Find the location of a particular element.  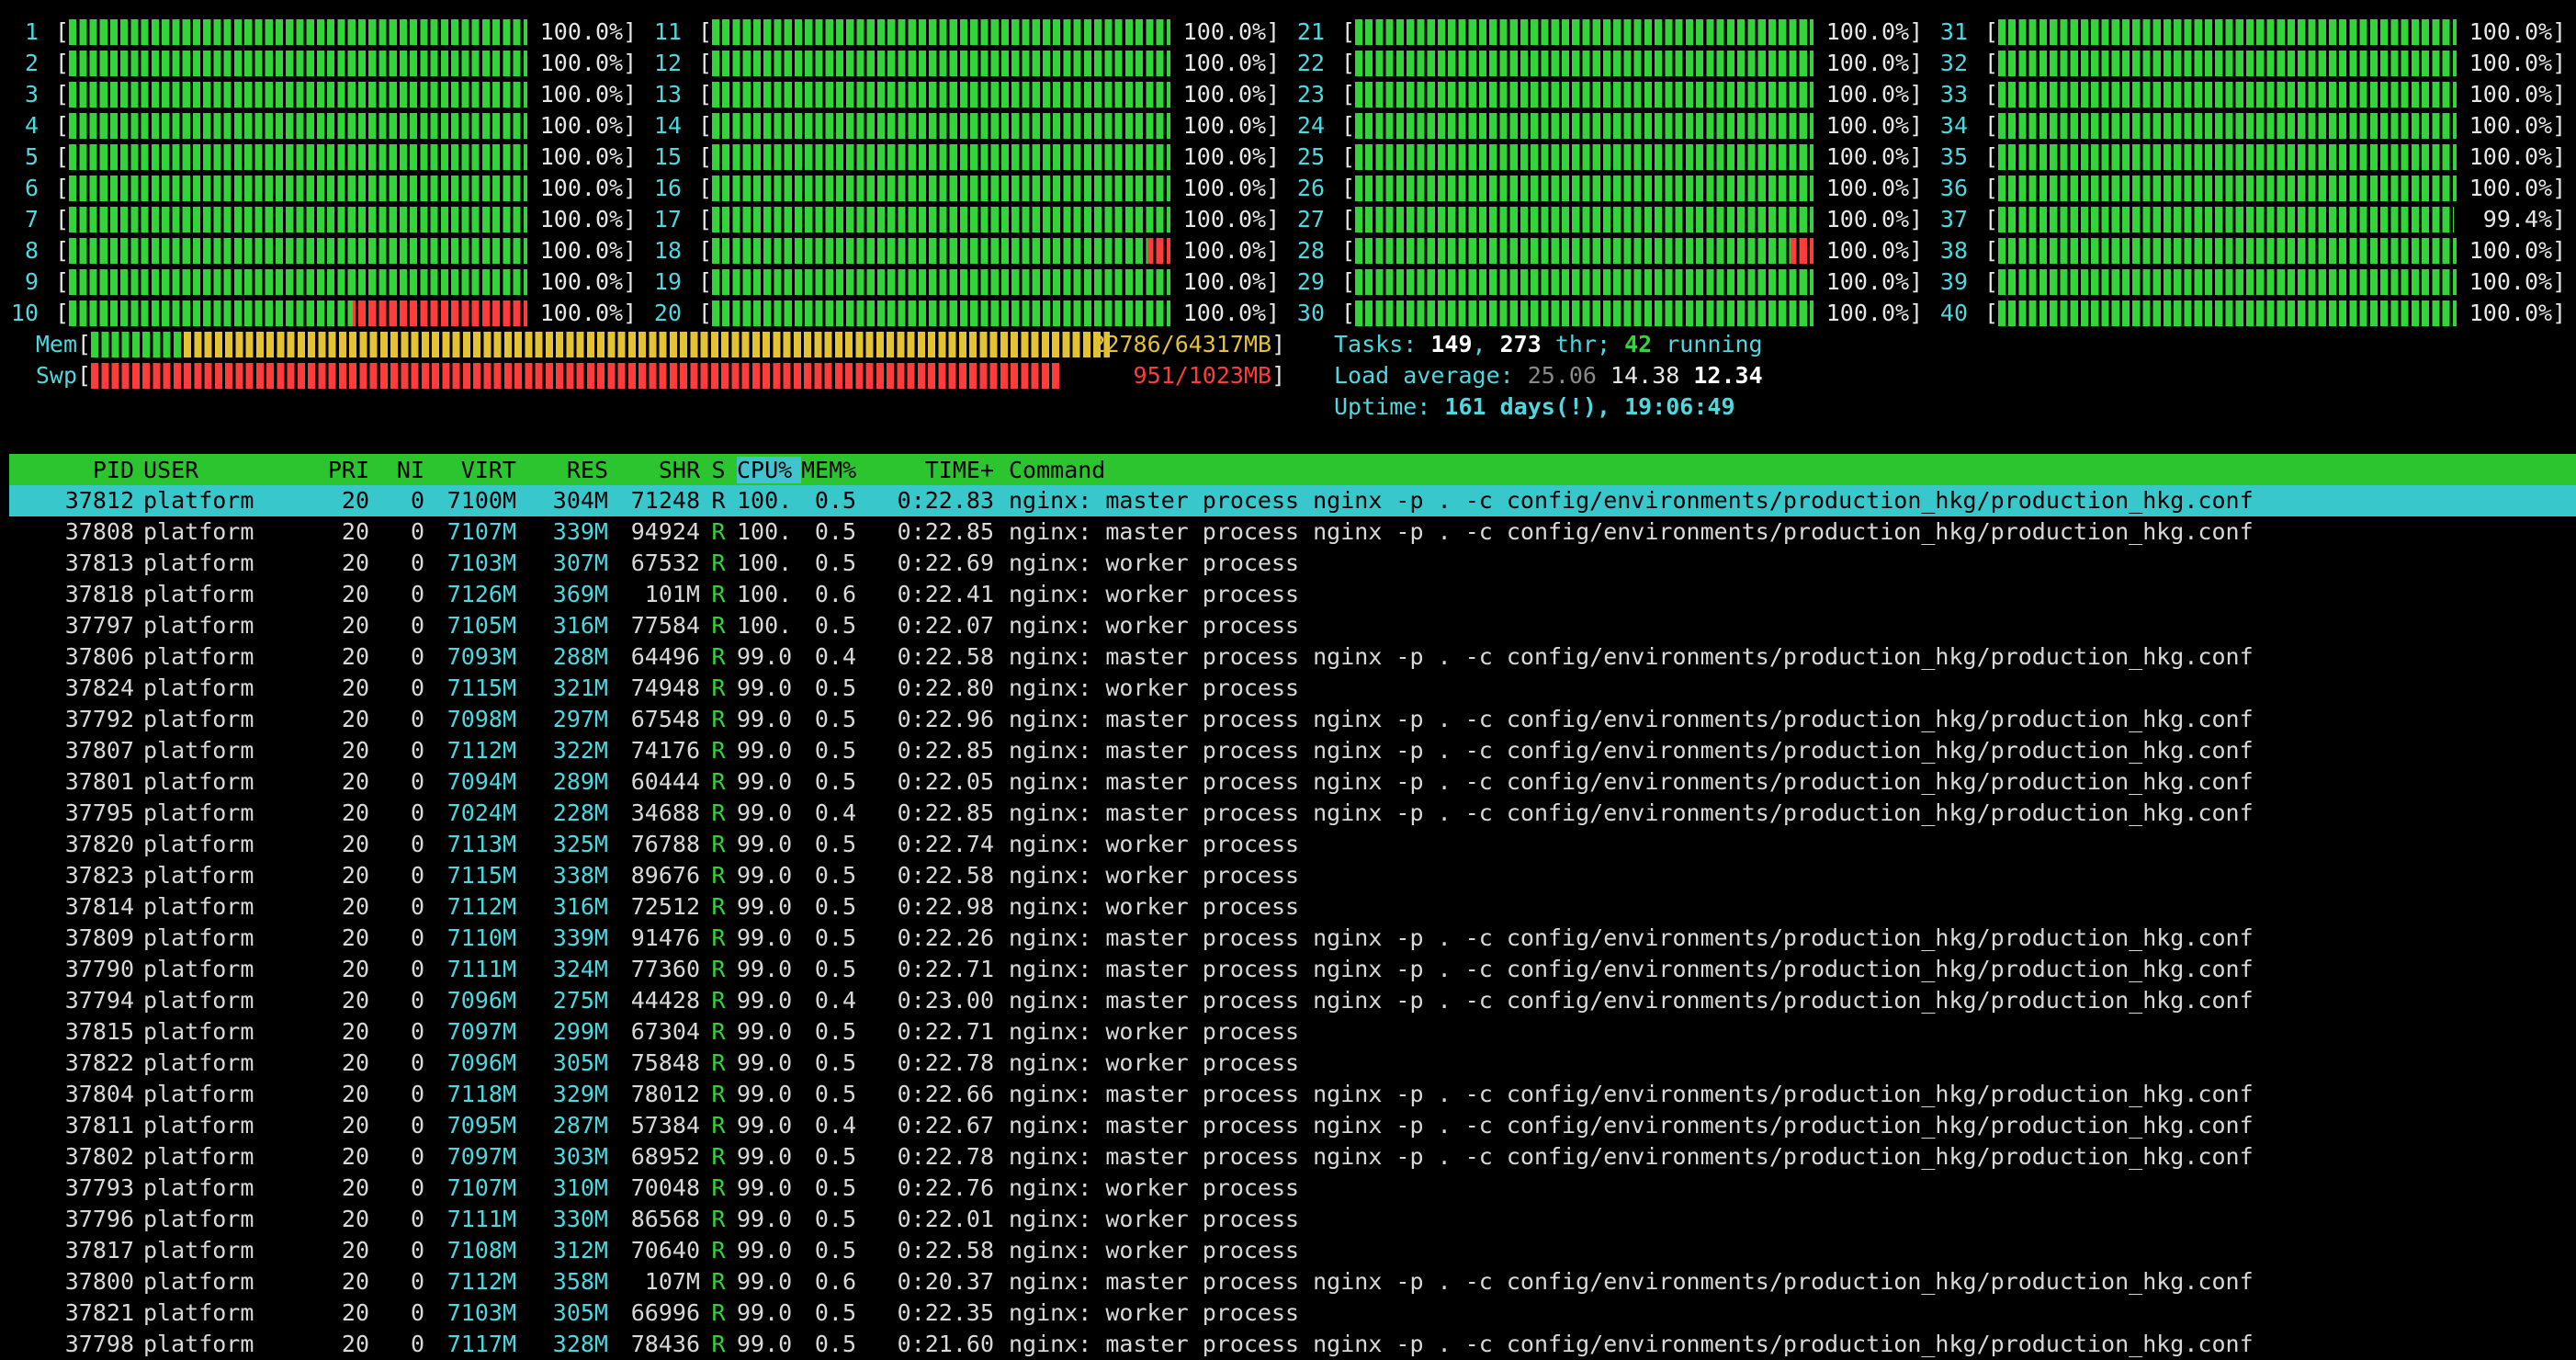

header-ni: NI is located at coordinates (396, 470).